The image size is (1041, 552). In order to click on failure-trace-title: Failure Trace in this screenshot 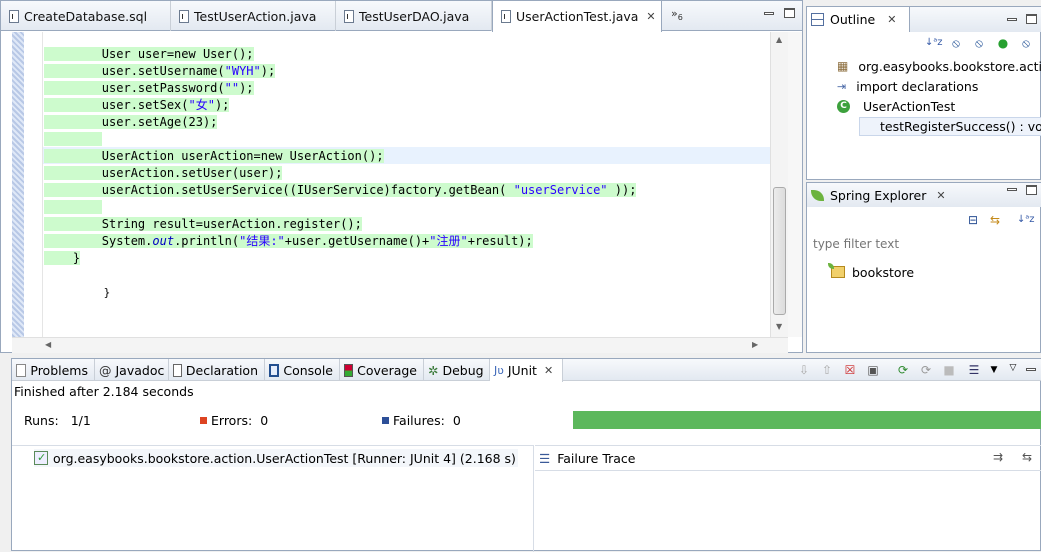, I will do `click(596, 458)`.